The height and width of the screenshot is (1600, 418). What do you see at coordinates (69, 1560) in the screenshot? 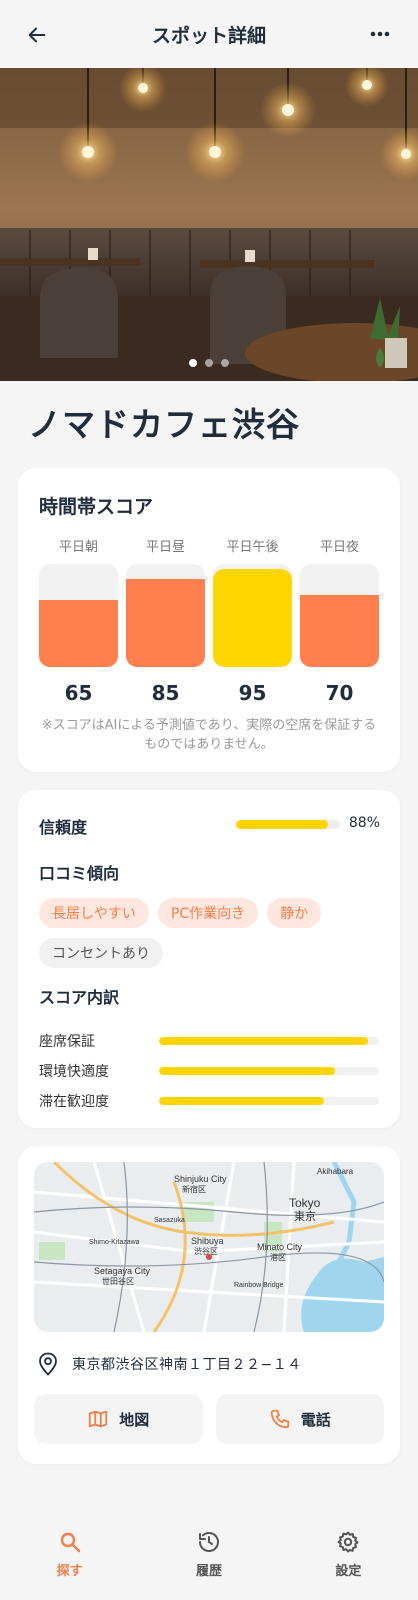
I see `tab-search: 探す` at bounding box center [69, 1560].